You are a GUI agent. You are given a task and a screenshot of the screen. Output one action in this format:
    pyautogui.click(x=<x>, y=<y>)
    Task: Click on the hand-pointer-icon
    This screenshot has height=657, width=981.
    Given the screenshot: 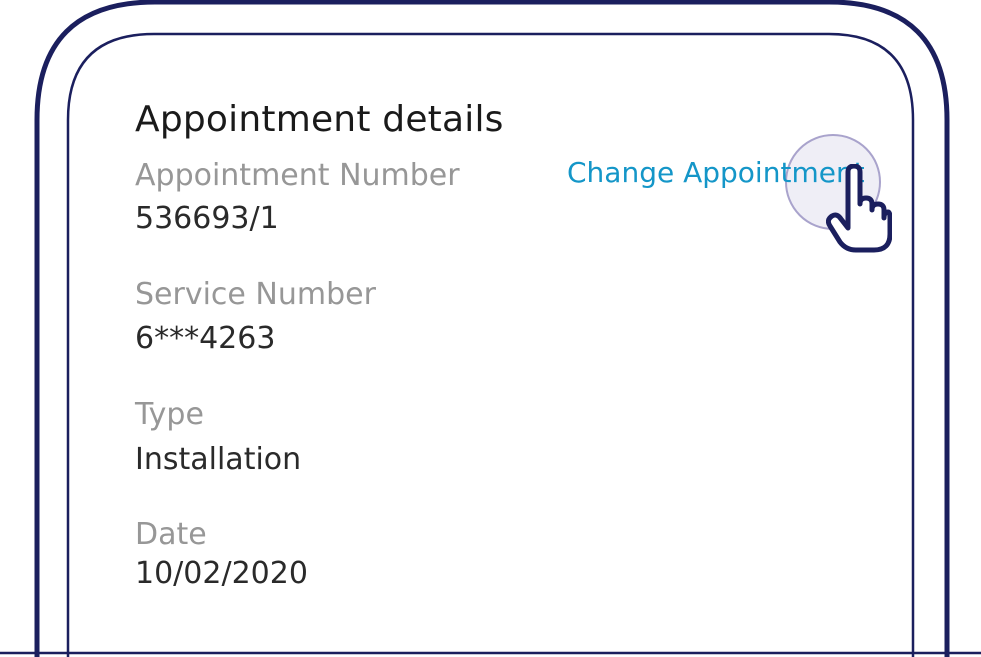 What is the action you would take?
    pyautogui.click(x=859, y=208)
    